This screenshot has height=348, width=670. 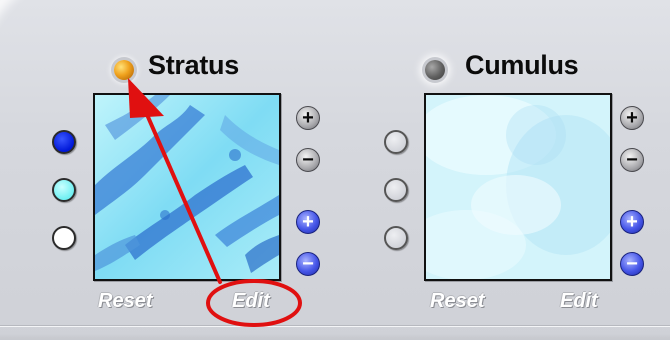 What do you see at coordinates (146, 98) in the screenshot?
I see `annotation-arrow-head` at bounding box center [146, 98].